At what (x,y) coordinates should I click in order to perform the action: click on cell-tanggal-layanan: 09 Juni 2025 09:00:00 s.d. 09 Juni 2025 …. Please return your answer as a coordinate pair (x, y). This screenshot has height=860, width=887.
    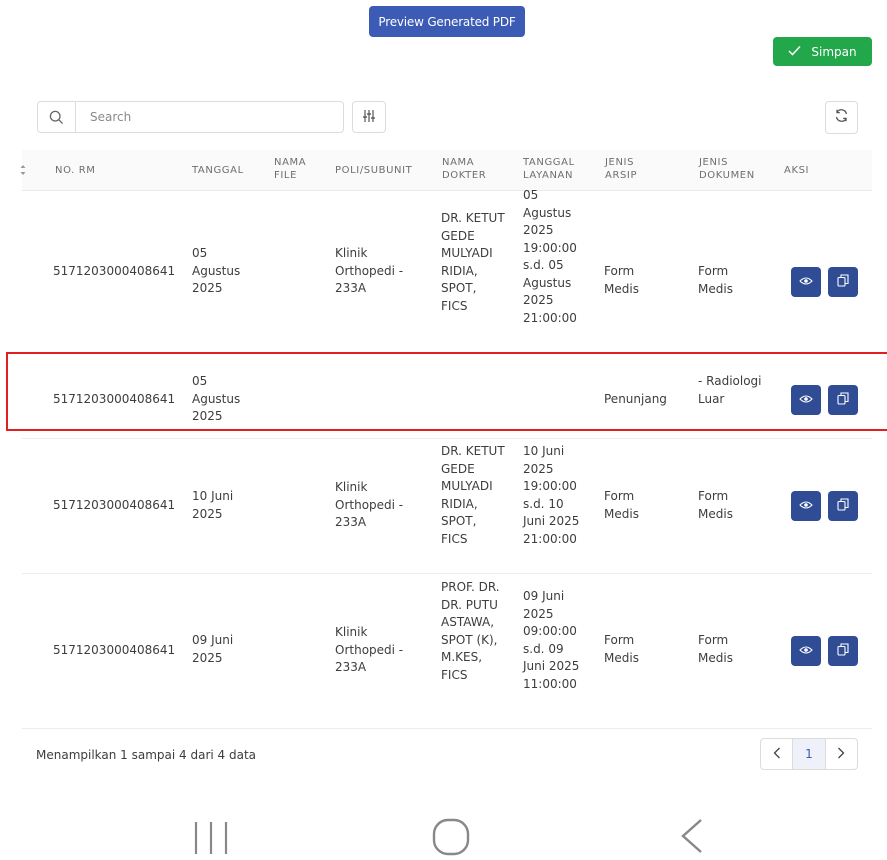
    Looking at the image, I should click on (551, 640).